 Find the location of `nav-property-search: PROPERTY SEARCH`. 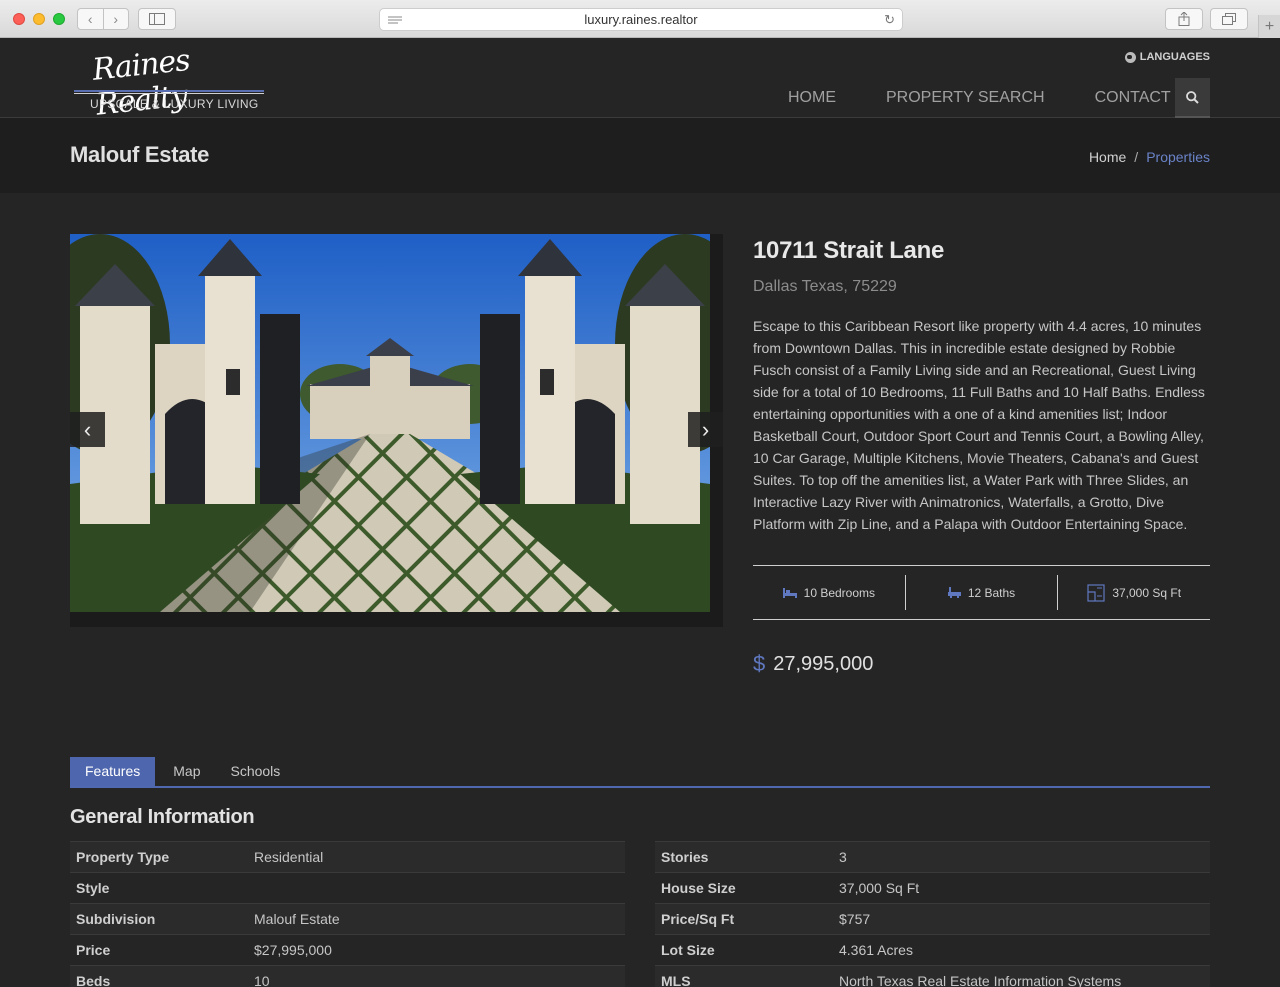

nav-property-search: PROPERTY SEARCH is located at coordinates (965, 98).